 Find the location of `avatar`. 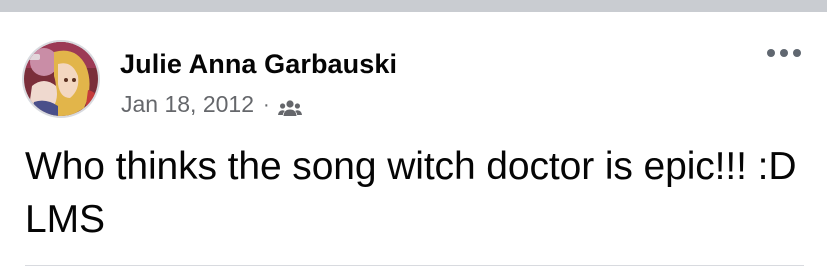

avatar is located at coordinates (61, 79).